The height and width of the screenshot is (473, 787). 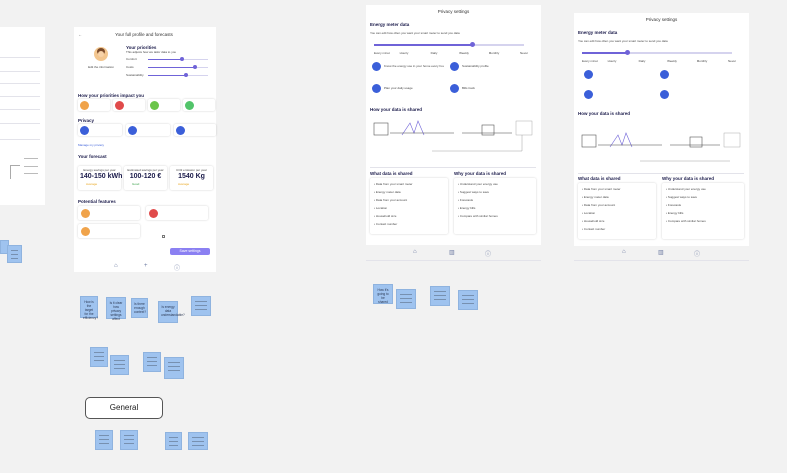 What do you see at coordinates (139, 308) in the screenshot?
I see `sticky-note: Is there enough context?` at bounding box center [139, 308].